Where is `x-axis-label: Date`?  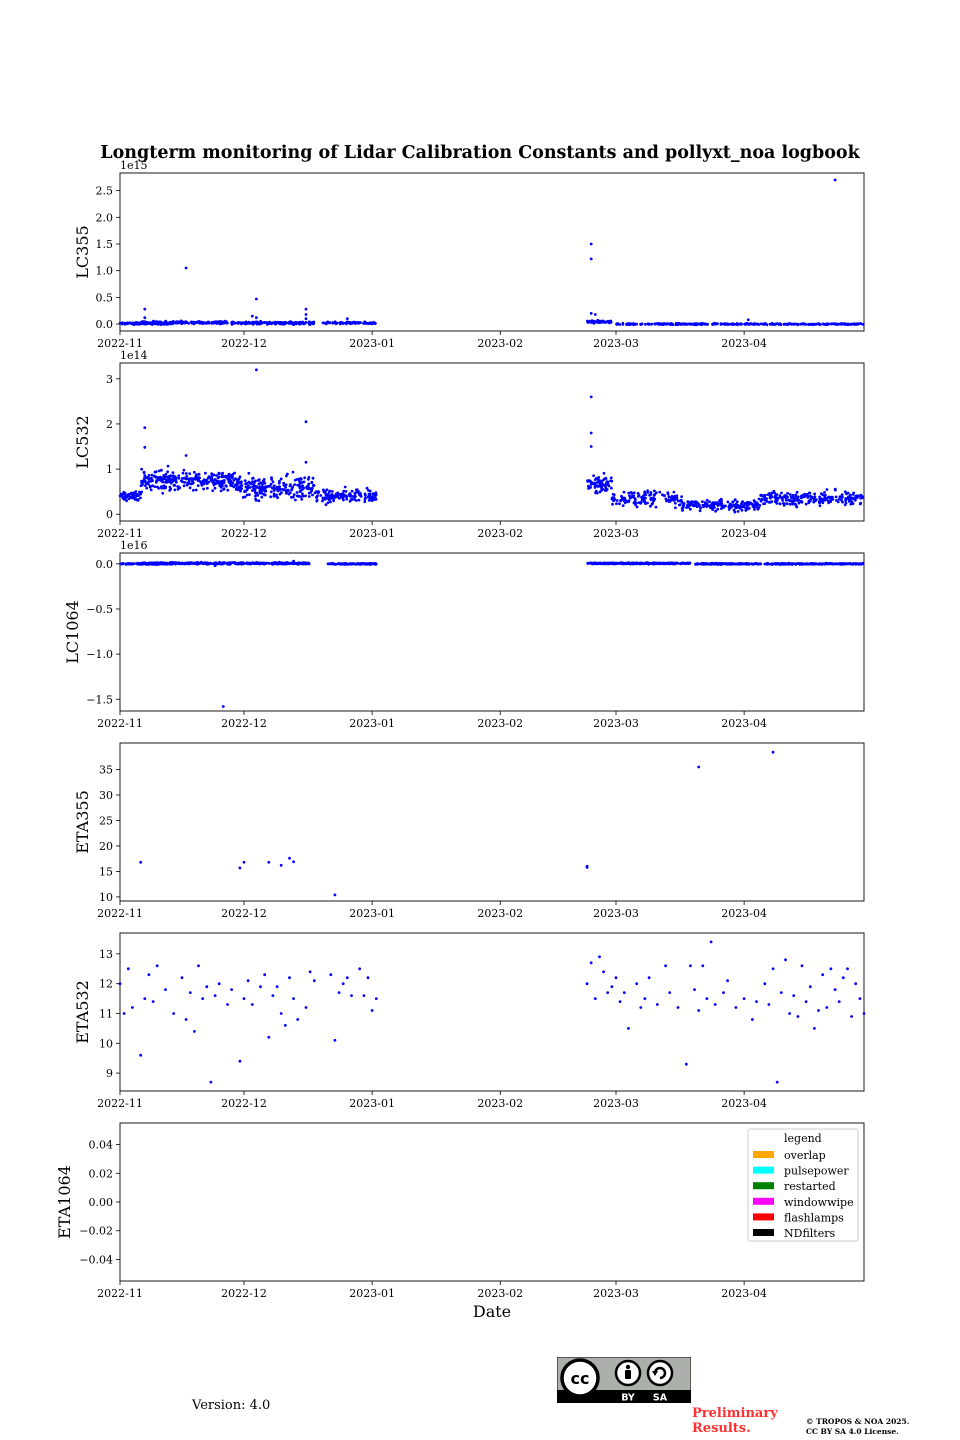 x-axis-label: Date is located at coordinates (492, 1311).